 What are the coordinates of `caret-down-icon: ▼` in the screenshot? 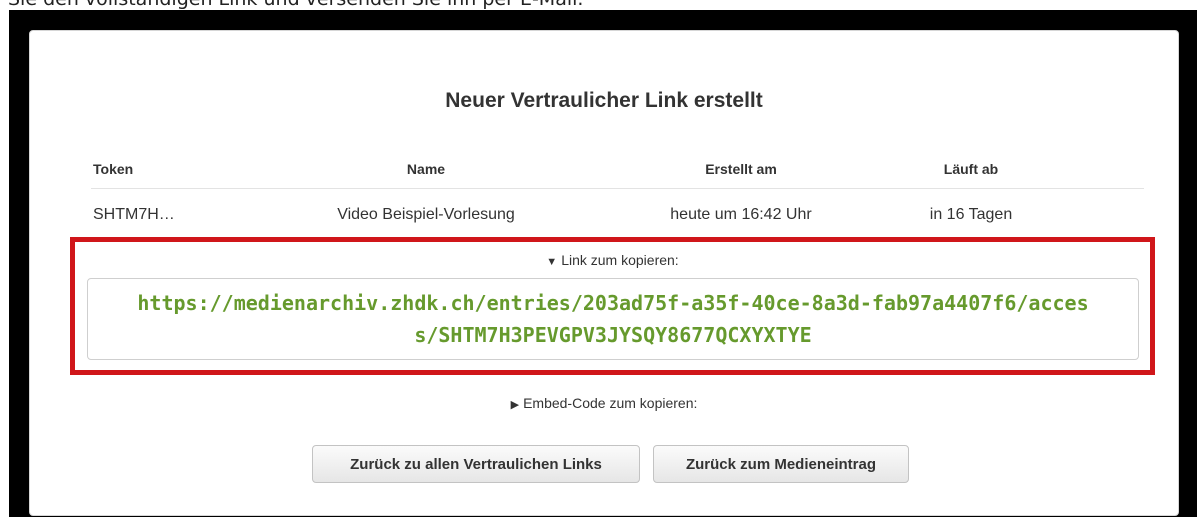 It's located at (552, 262).